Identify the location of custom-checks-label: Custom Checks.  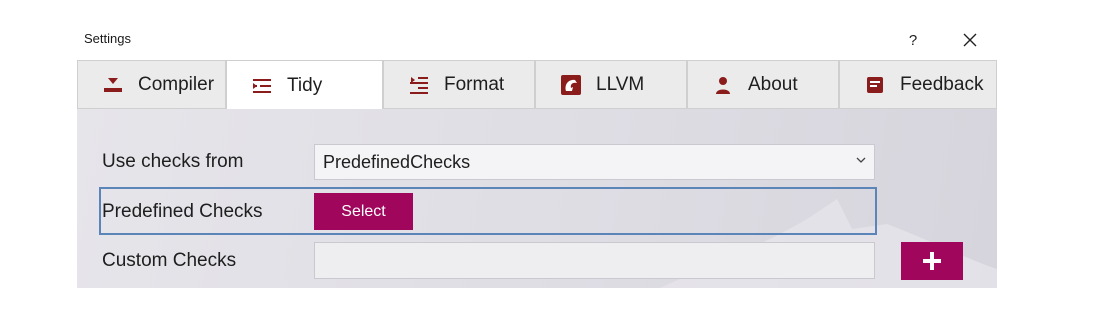
(169, 260).